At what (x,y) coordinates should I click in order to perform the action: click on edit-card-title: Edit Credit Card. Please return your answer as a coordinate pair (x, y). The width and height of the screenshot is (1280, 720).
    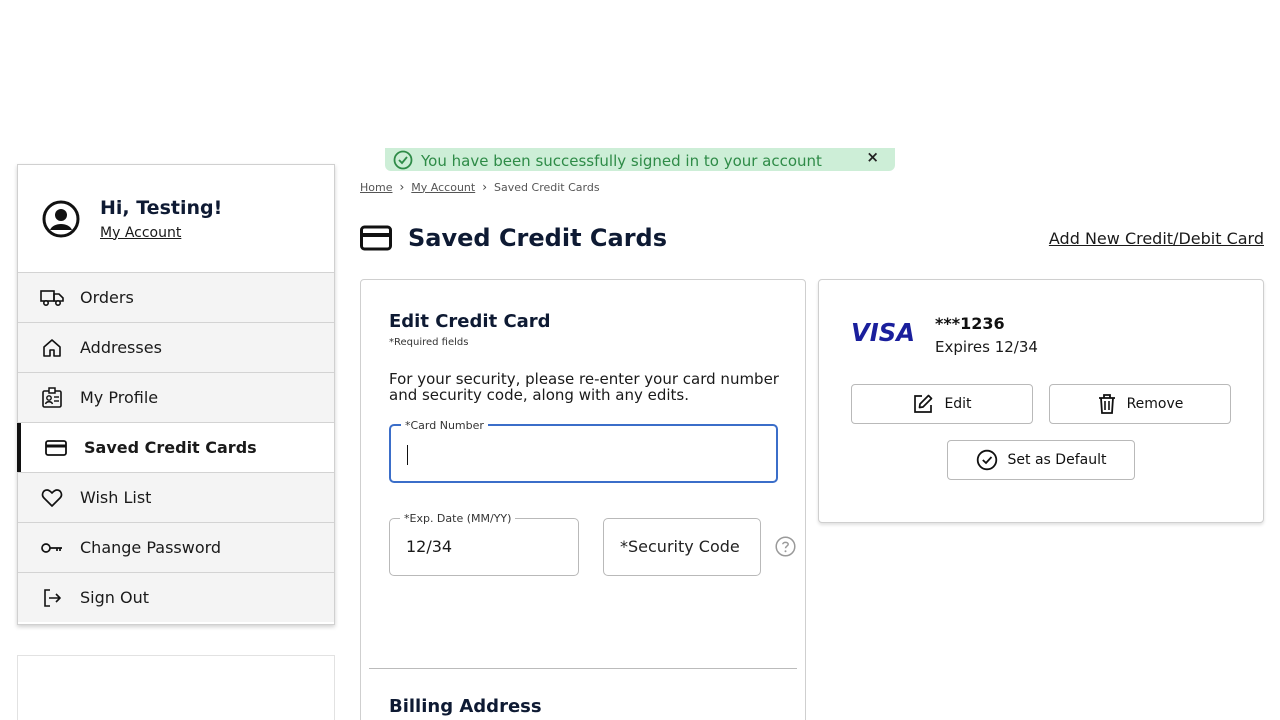
    Looking at the image, I should click on (470, 321).